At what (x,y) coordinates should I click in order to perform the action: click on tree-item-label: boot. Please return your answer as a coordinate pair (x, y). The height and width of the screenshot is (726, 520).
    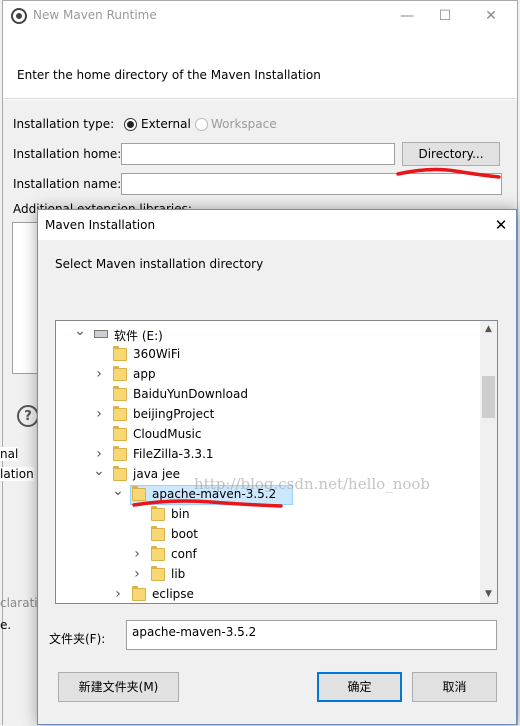
    Looking at the image, I should click on (185, 534).